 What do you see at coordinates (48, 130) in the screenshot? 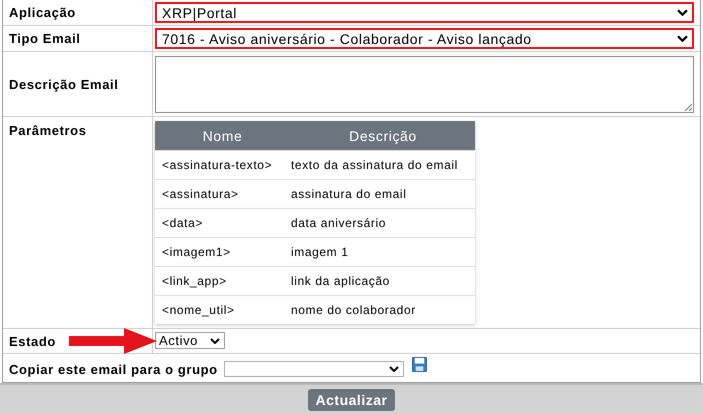
I see `field-label: Parâmetros` at bounding box center [48, 130].